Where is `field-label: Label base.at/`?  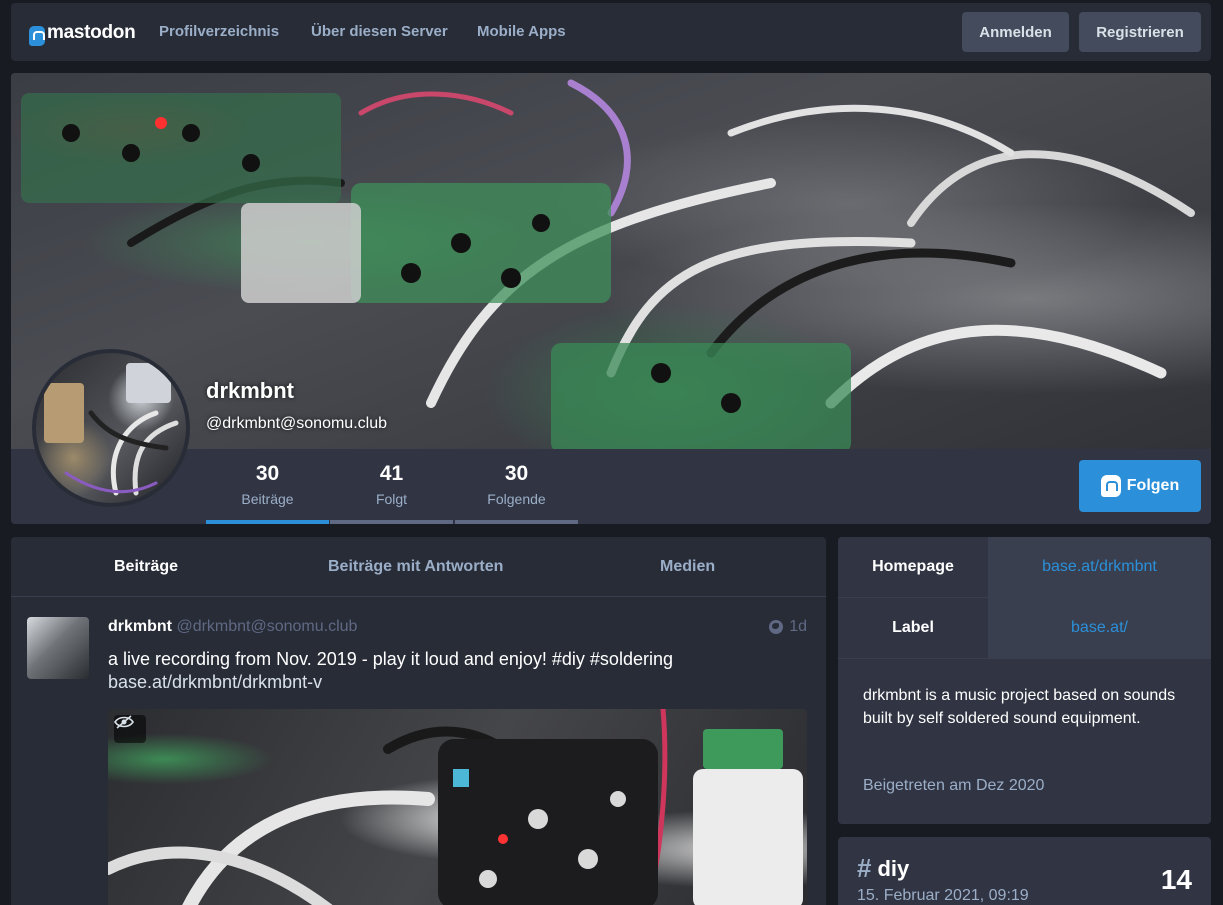
field-label: Label base.at/ is located at coordinates (1024, 628).